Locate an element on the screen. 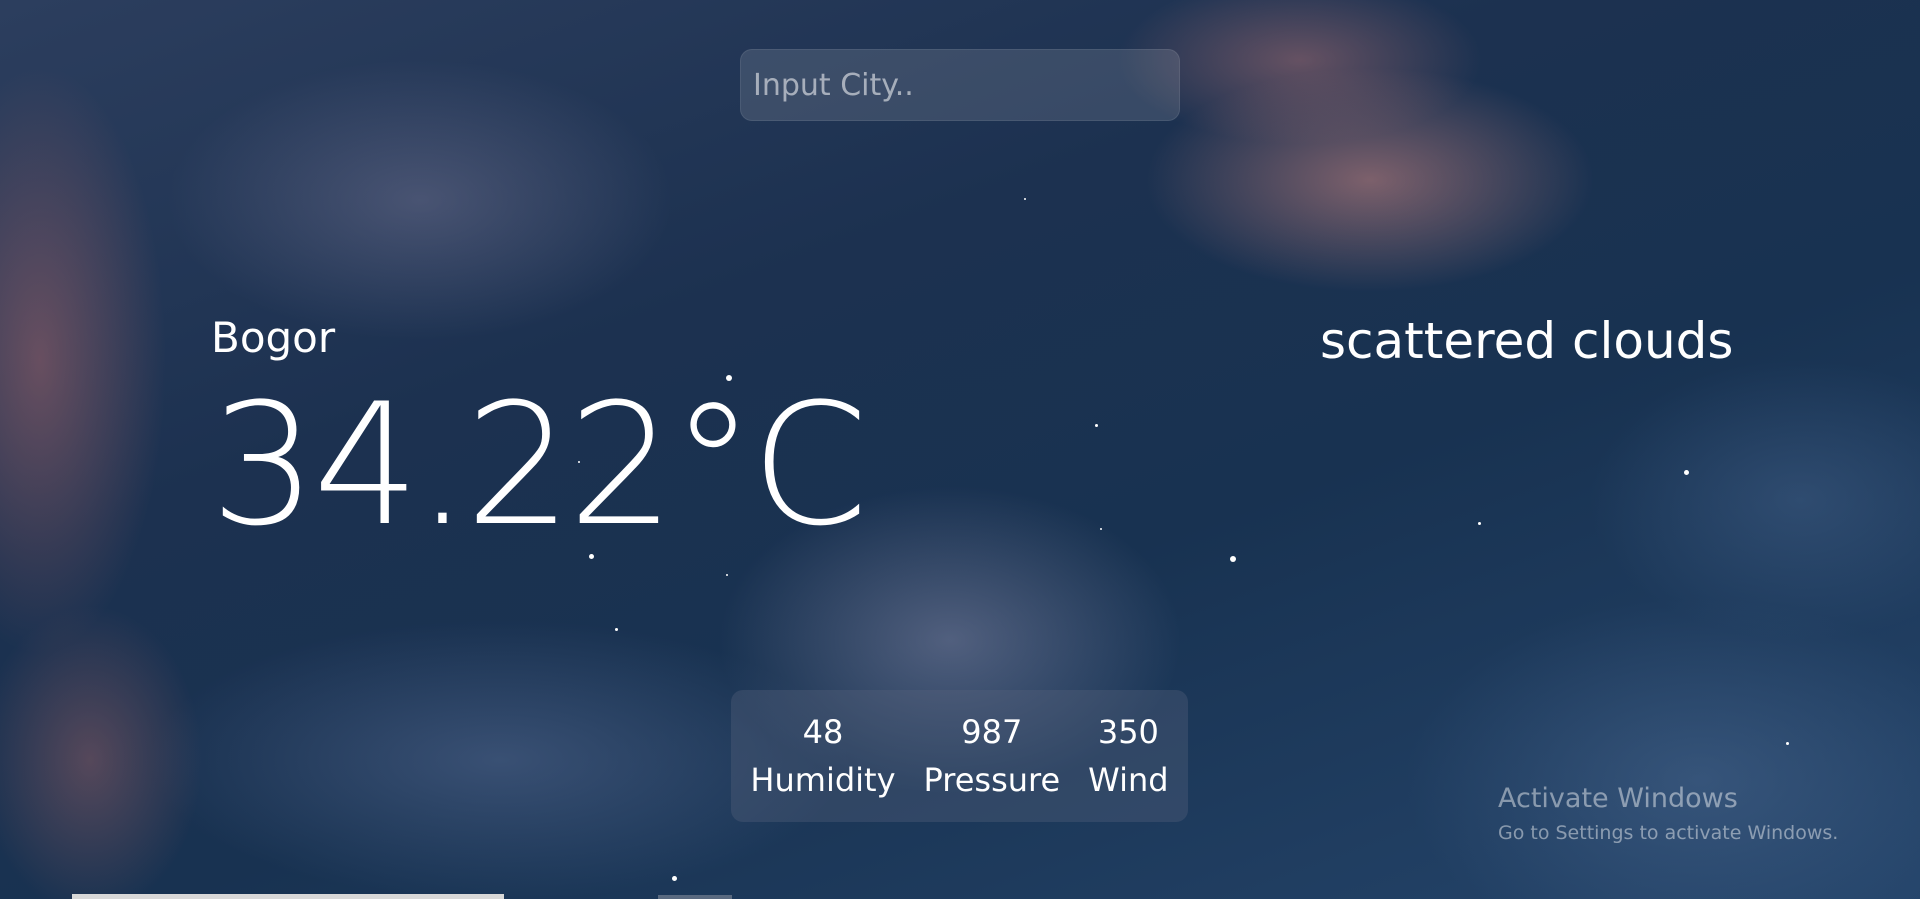 Image resolution: width=1920 pixels, height=899 pixels. humidity-value: 48 is located at coordinates (823, 732).